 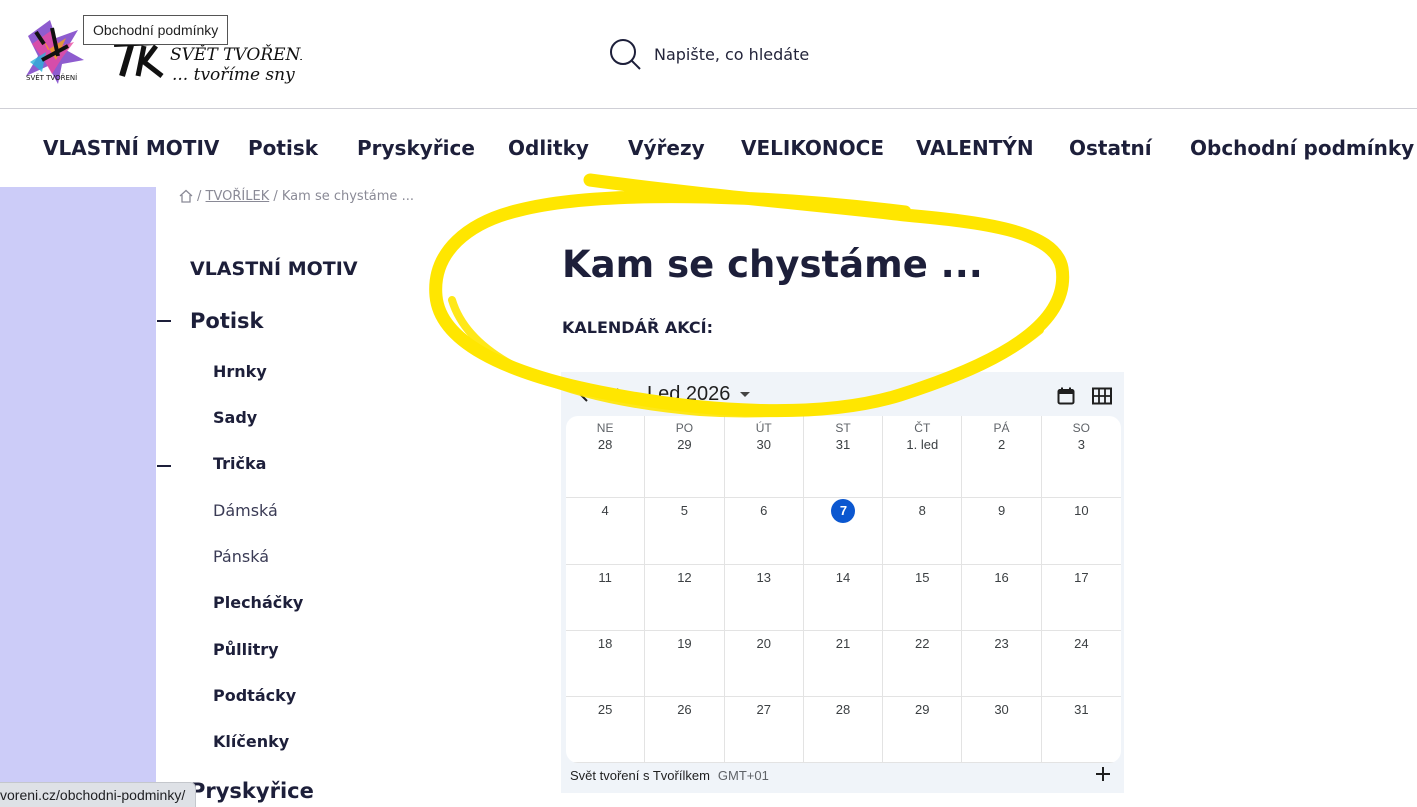 I want to click on day-number: 12, so click(x=684, y=577).